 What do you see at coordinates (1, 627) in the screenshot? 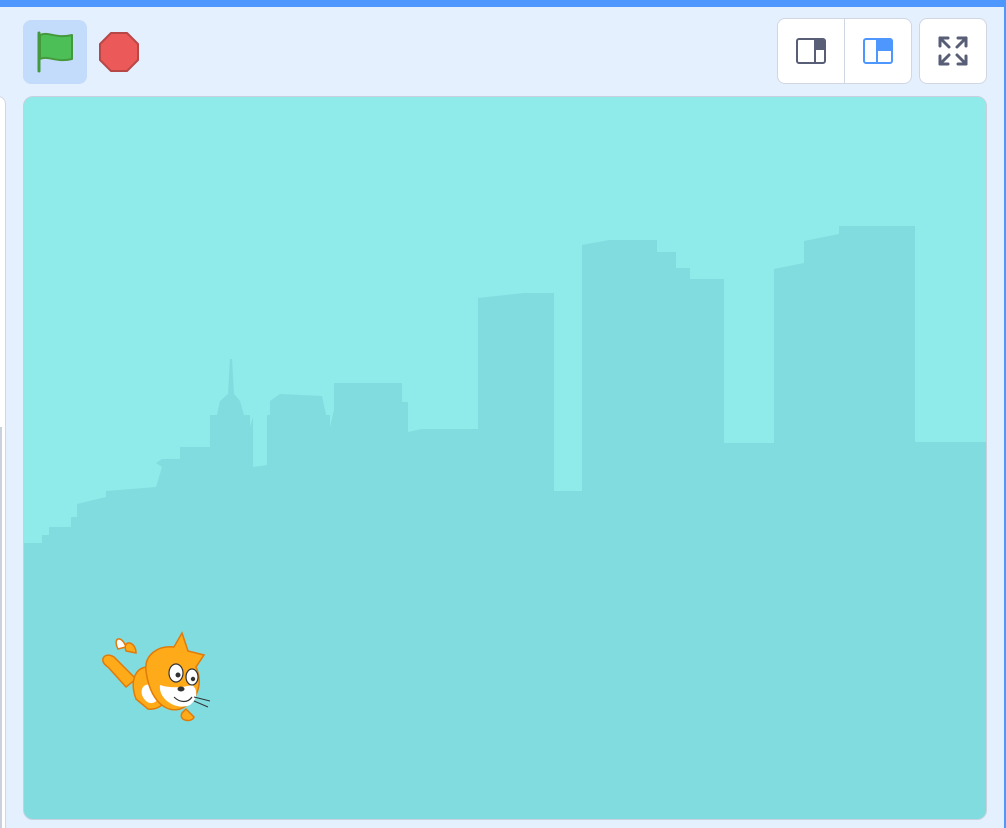
I see `scrollbar-track` at bounding box center [1, 627].